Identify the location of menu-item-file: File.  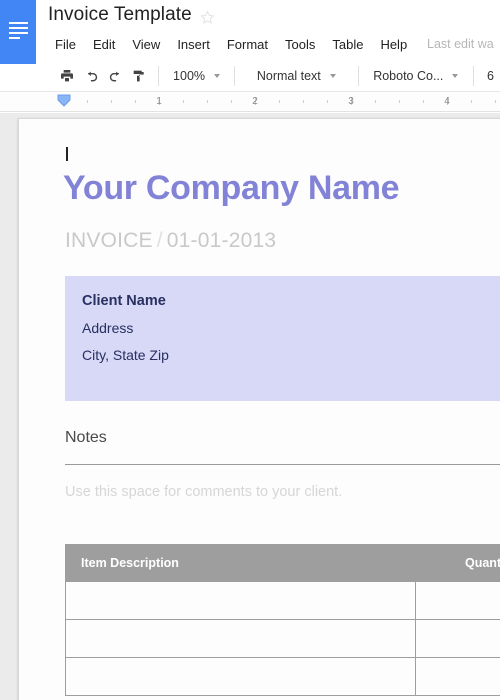
(70, 44).